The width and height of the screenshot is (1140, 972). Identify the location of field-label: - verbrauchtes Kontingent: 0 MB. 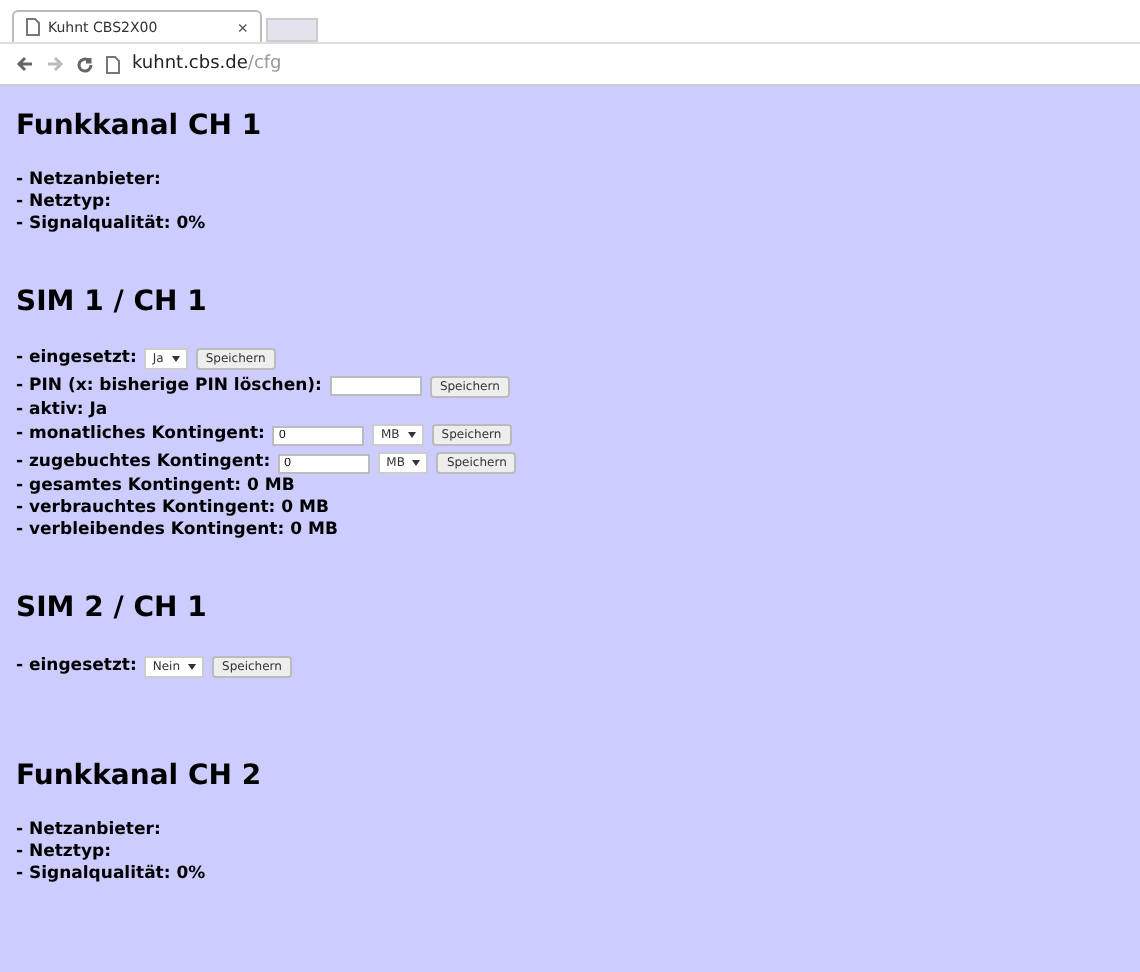
(172, 509).